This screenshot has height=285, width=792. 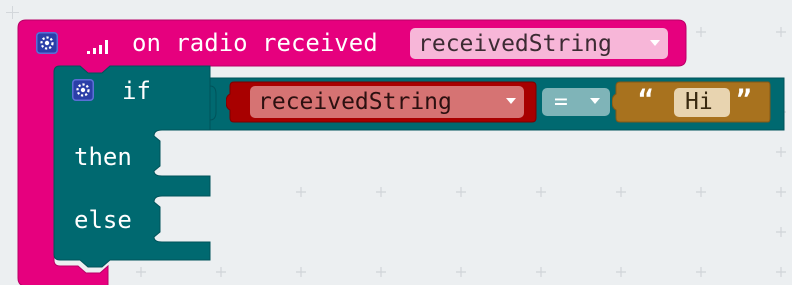 I want to click on event-label: on radio received, so click(x=255, y=43).